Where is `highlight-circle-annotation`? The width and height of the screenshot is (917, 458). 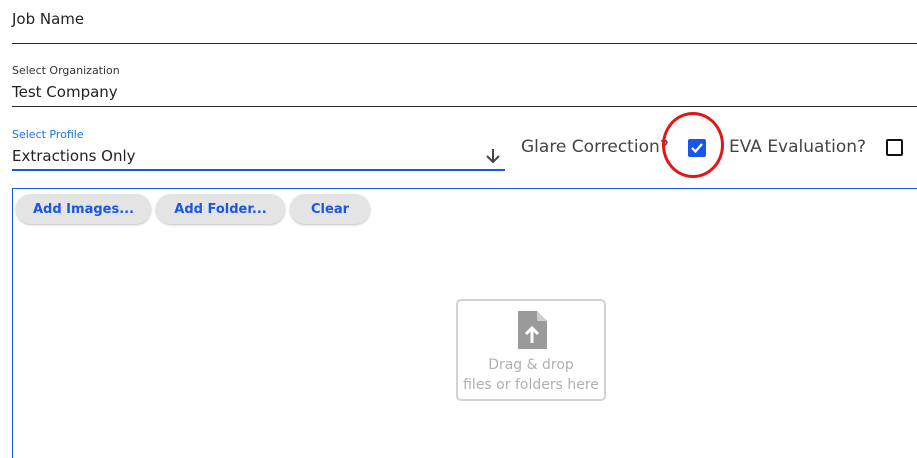
highlight-circle-annotation is located at coordinates (693, 145).